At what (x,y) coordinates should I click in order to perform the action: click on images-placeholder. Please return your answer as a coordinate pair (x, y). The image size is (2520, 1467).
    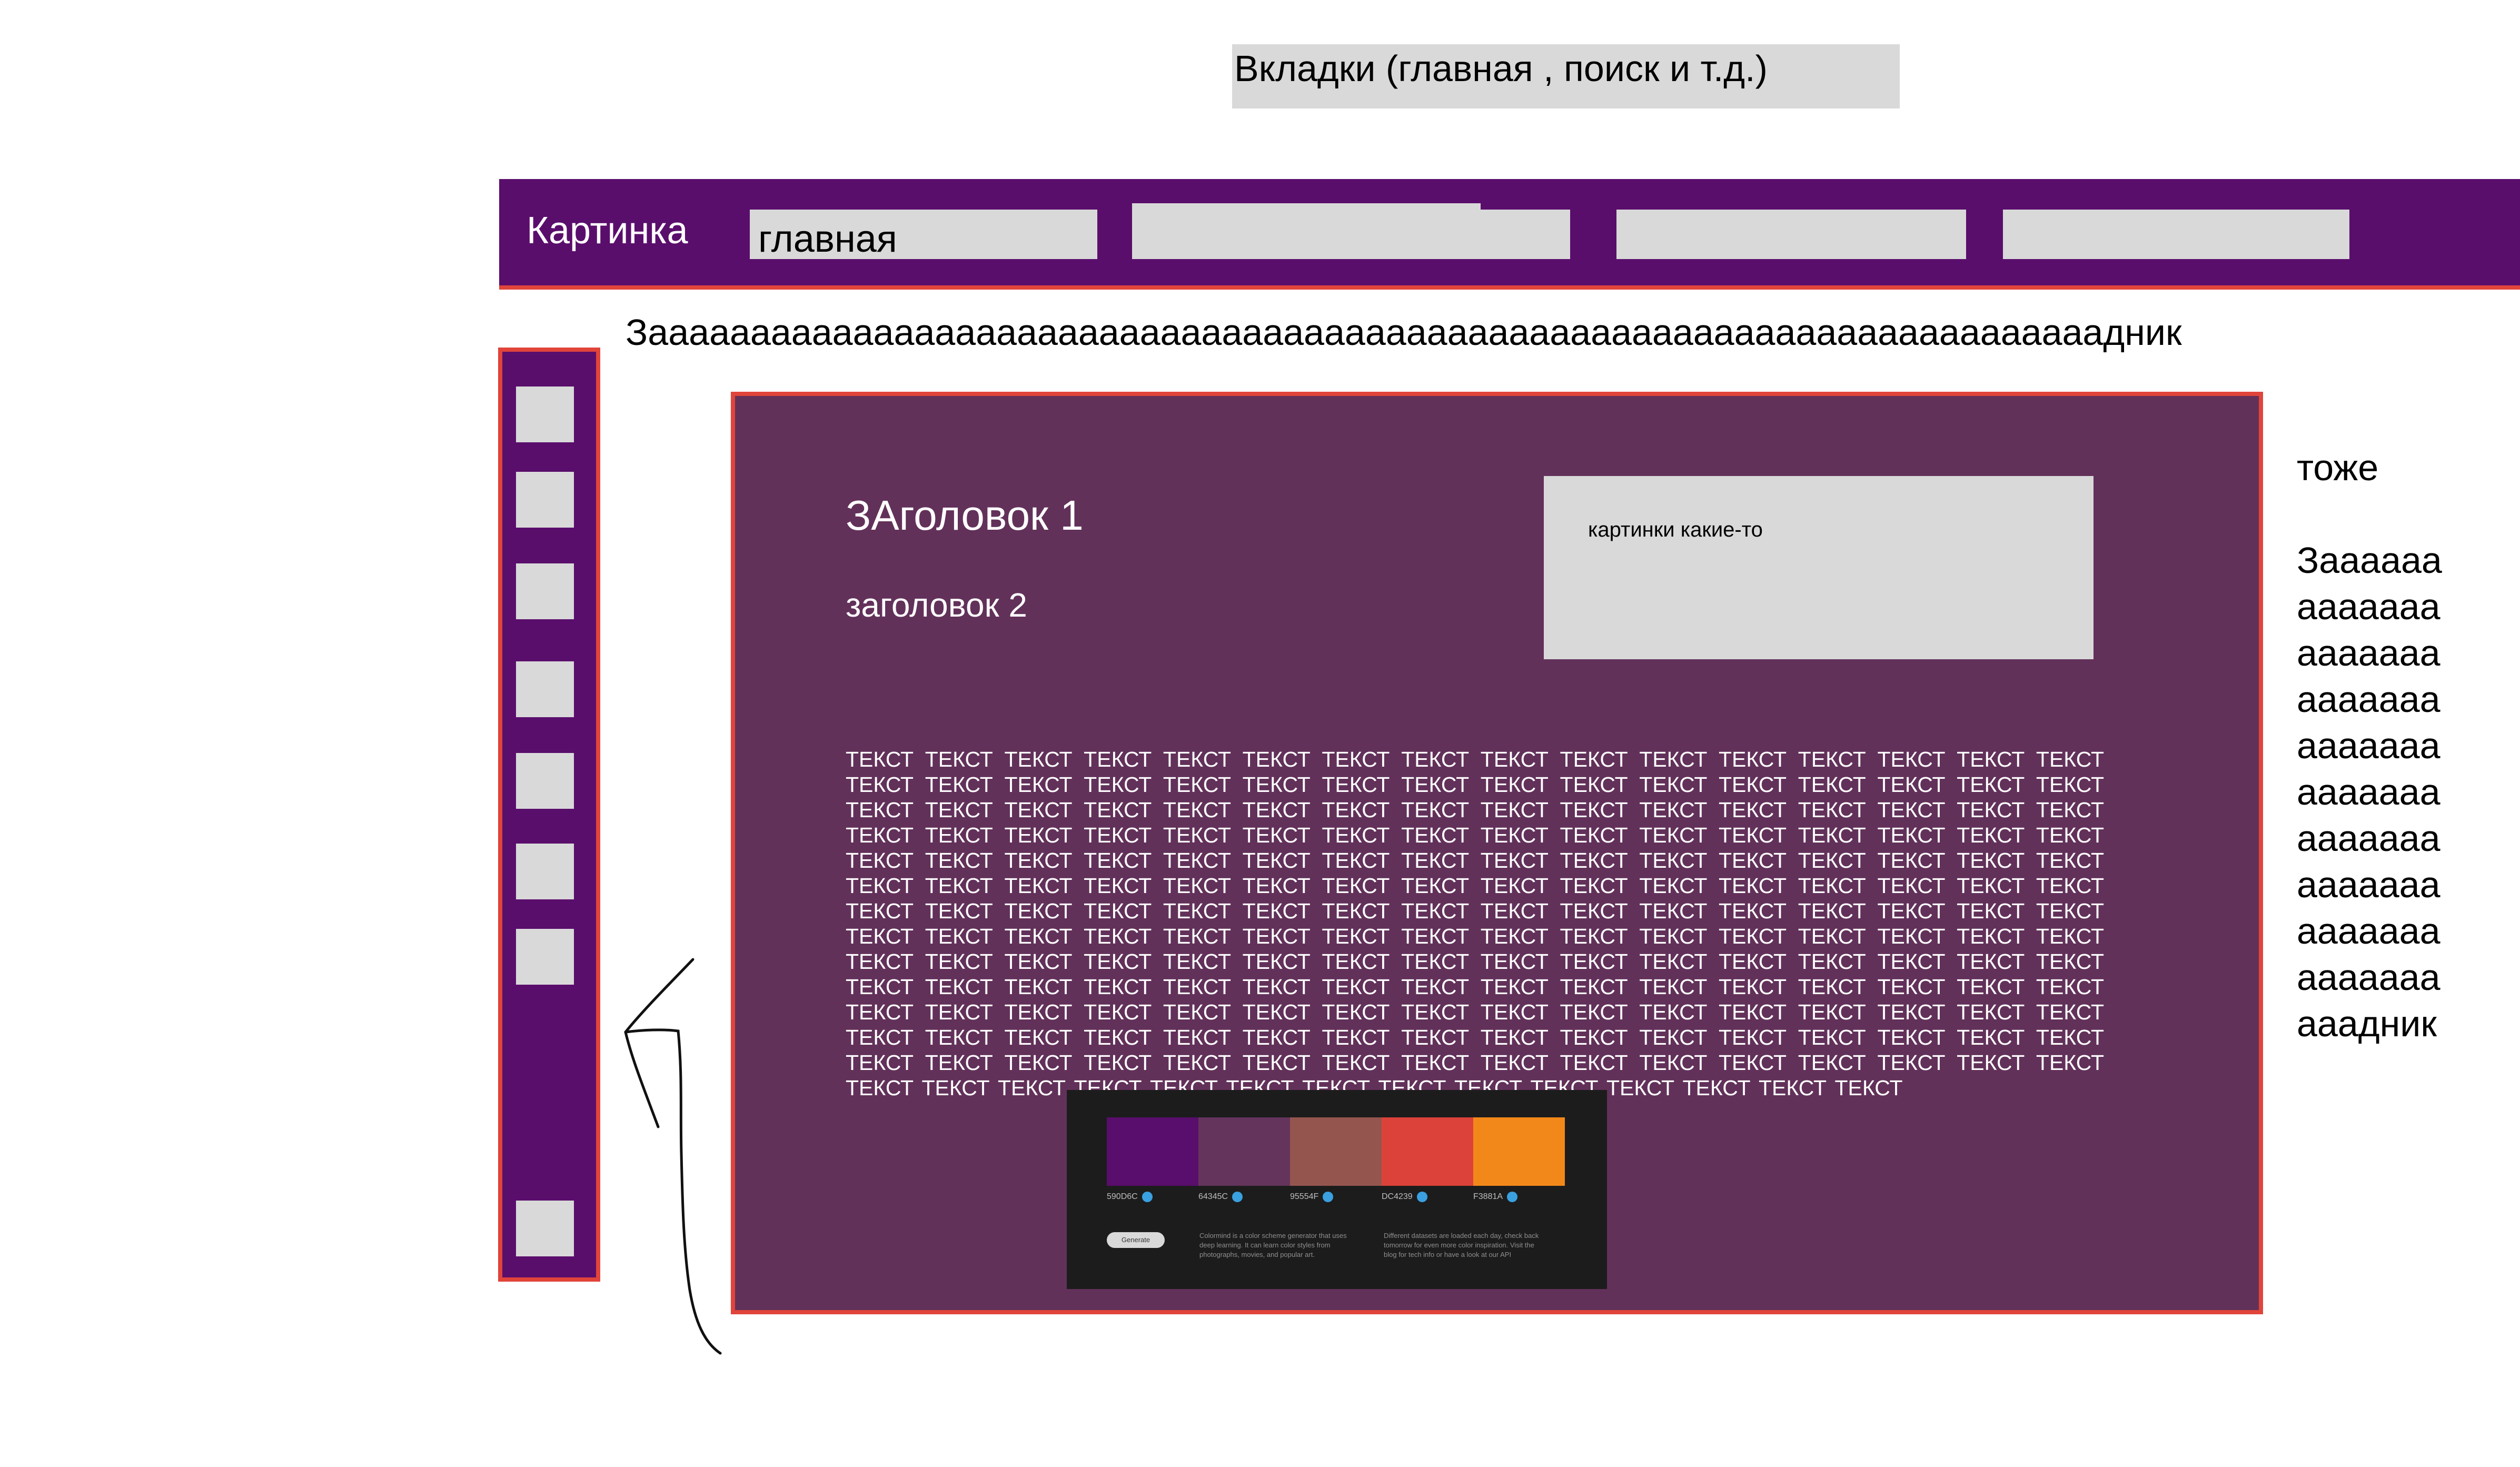
    Looking at the image, I should click on (1819, 567).